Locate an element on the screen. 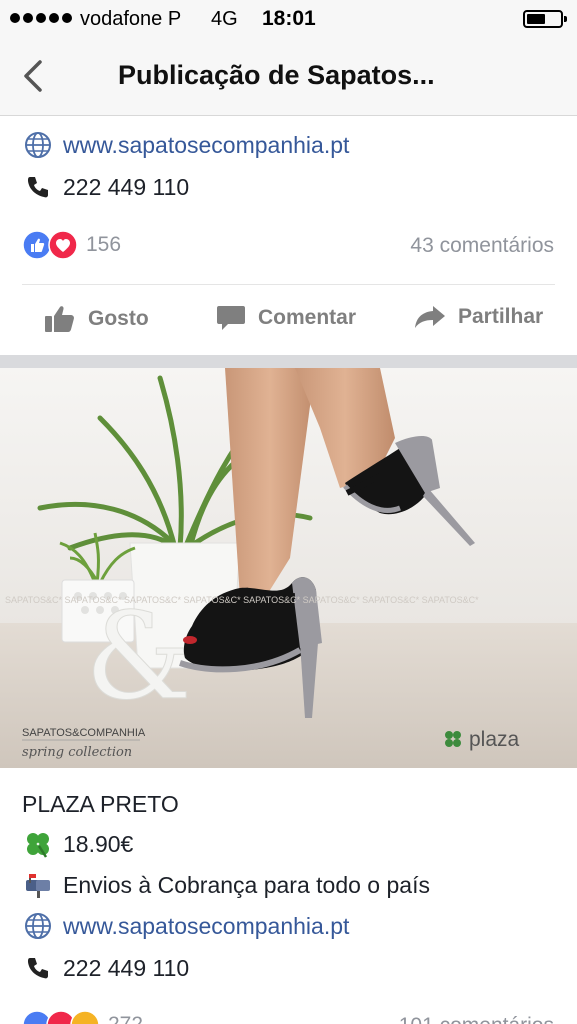 This screenshot has height=1024, width=577. share-button: Partilhar is located at coordinates (478, 317).